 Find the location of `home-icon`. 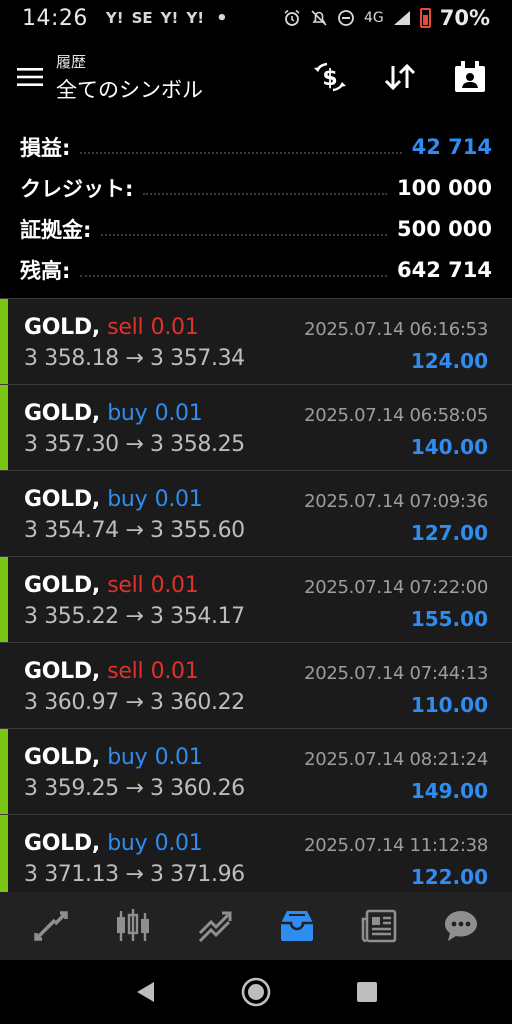

home-icon is located at coordinates (256, 992).